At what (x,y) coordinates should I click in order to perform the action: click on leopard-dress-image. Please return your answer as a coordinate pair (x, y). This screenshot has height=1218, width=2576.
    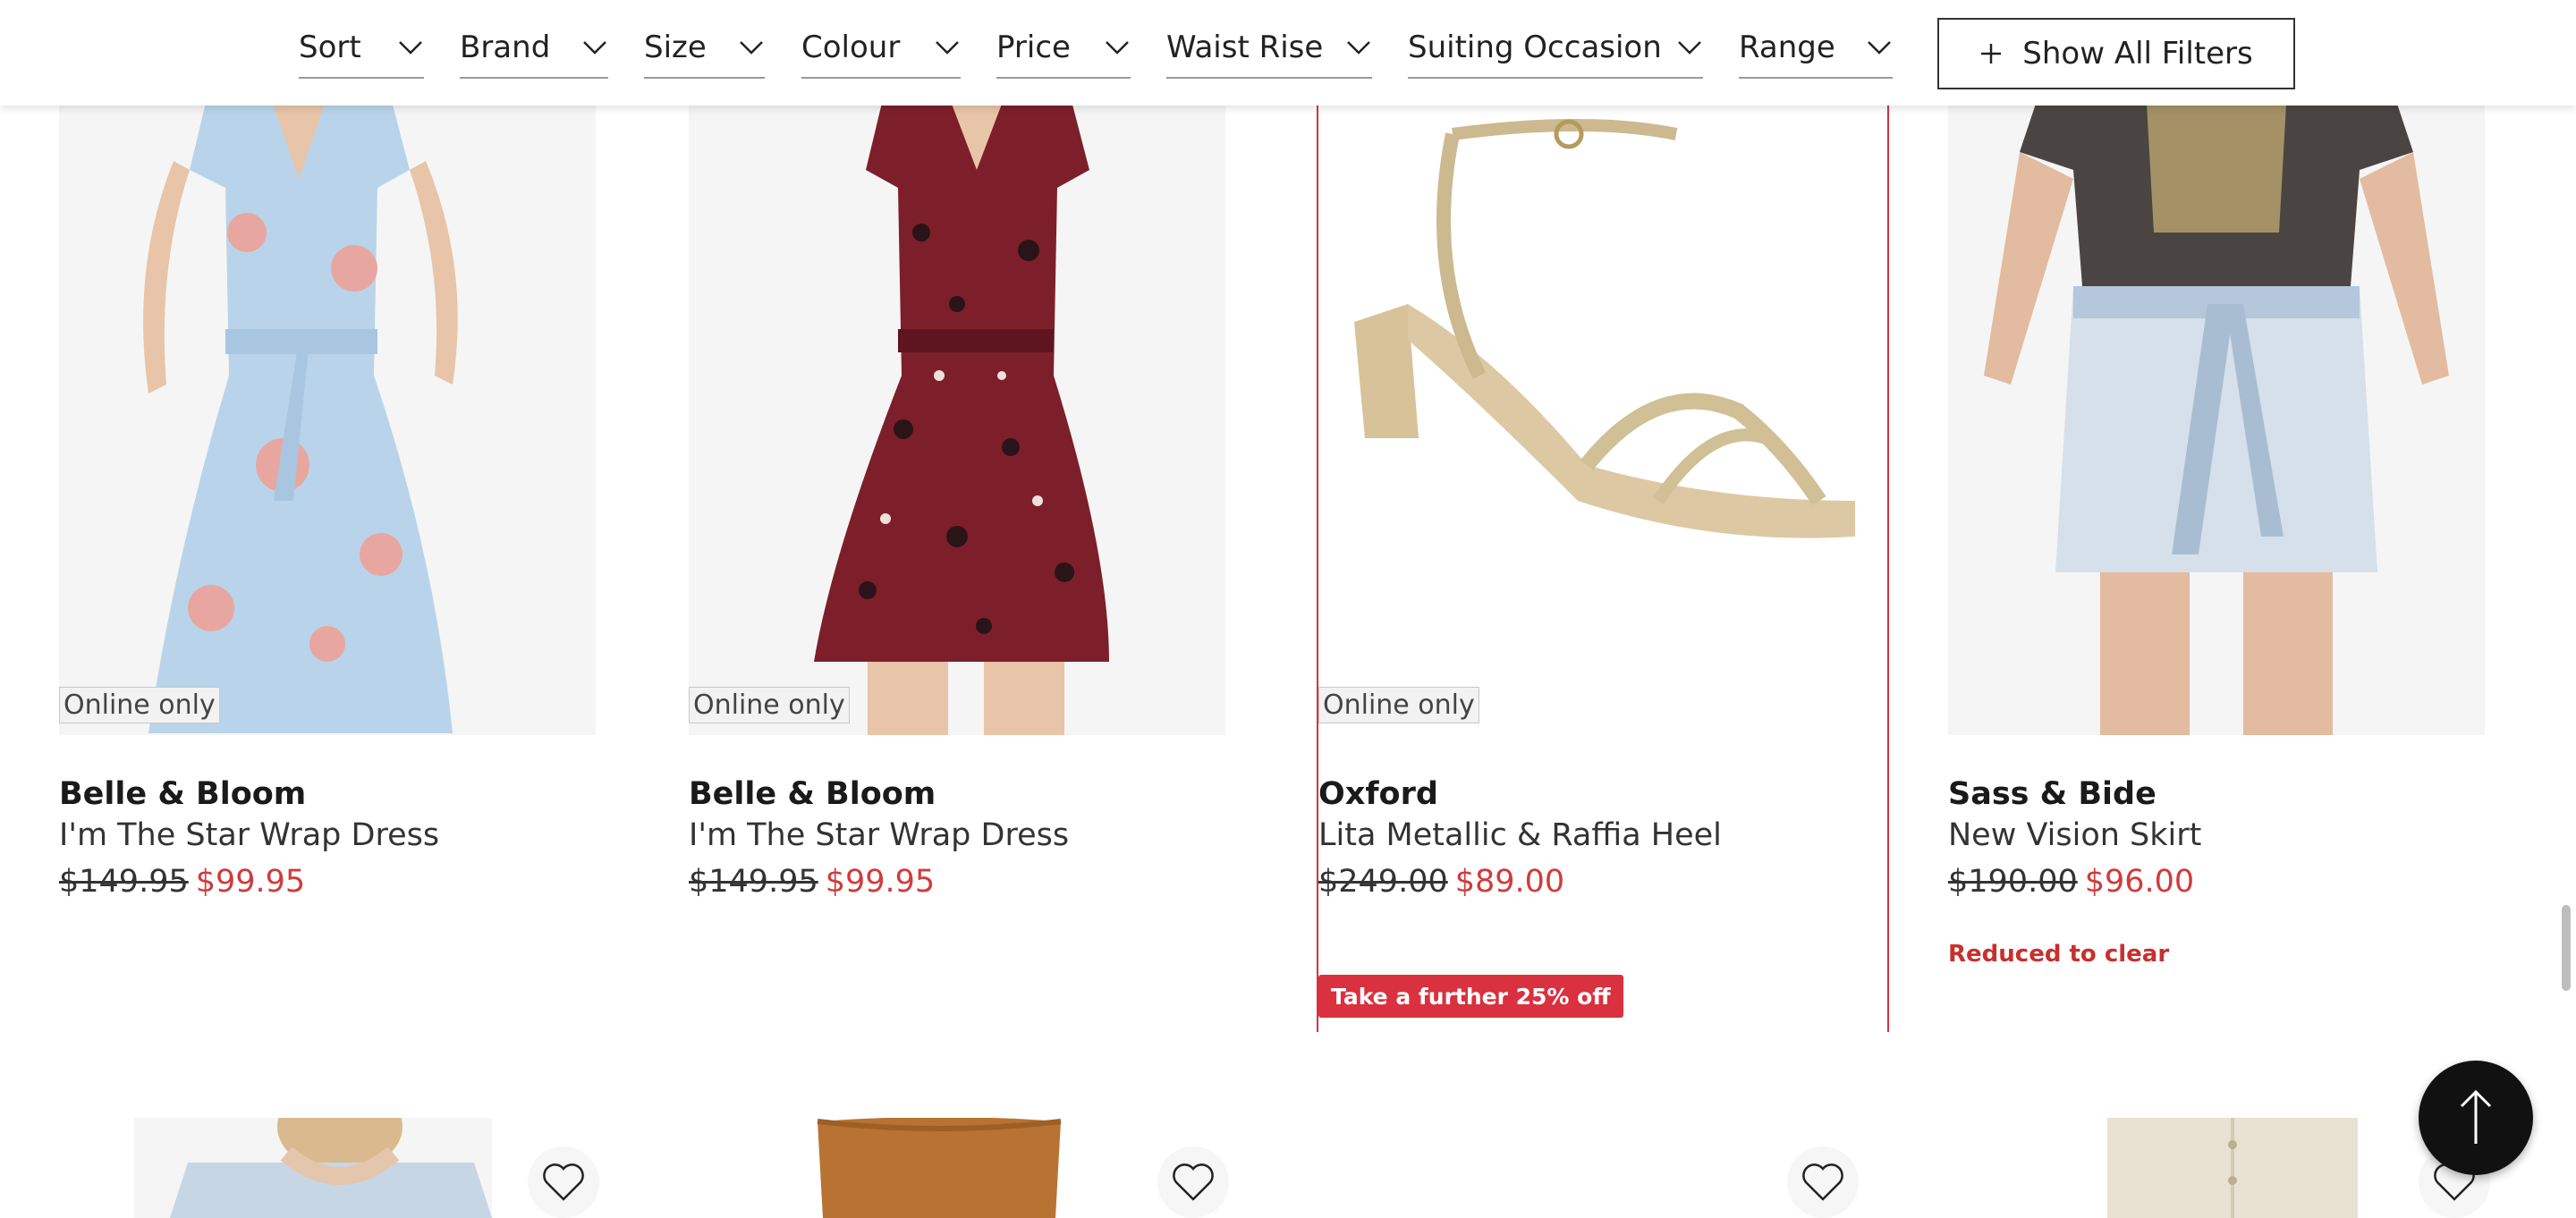
    Looking at the image, I should click on (957, 367).